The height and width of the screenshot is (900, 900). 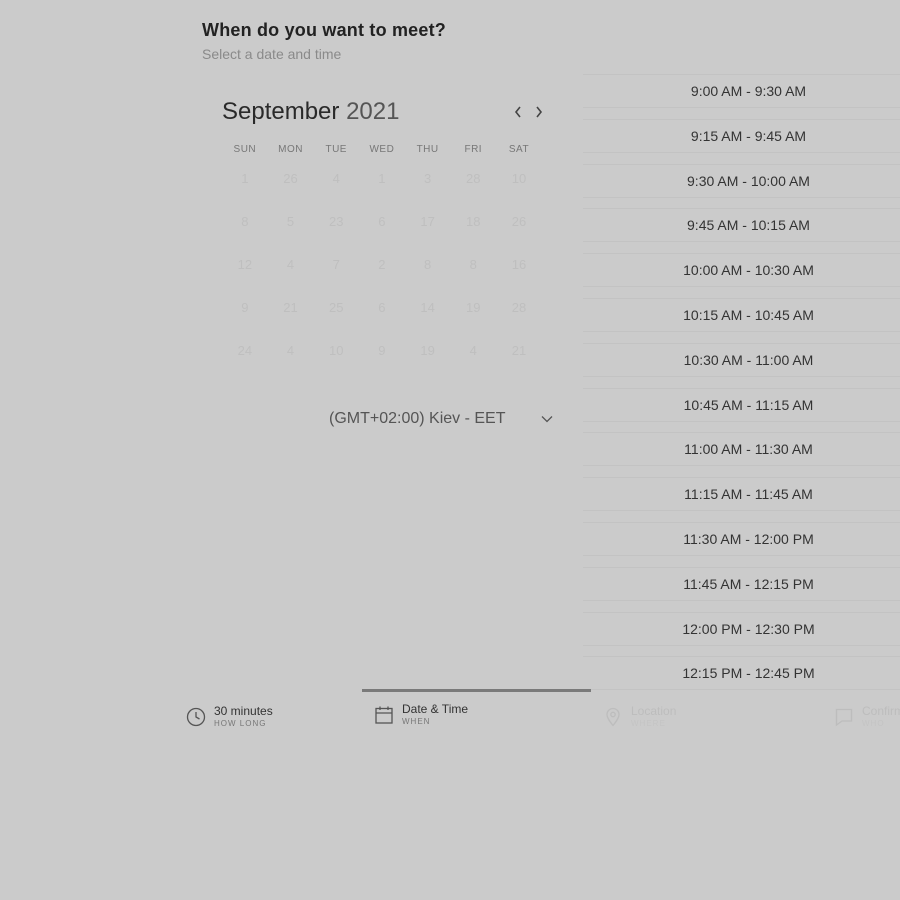 What do you see at coordinates (240, 723) in the screenshot?
I see `step-duration-sub: HOW LONG` at bounding box center [240, 723].